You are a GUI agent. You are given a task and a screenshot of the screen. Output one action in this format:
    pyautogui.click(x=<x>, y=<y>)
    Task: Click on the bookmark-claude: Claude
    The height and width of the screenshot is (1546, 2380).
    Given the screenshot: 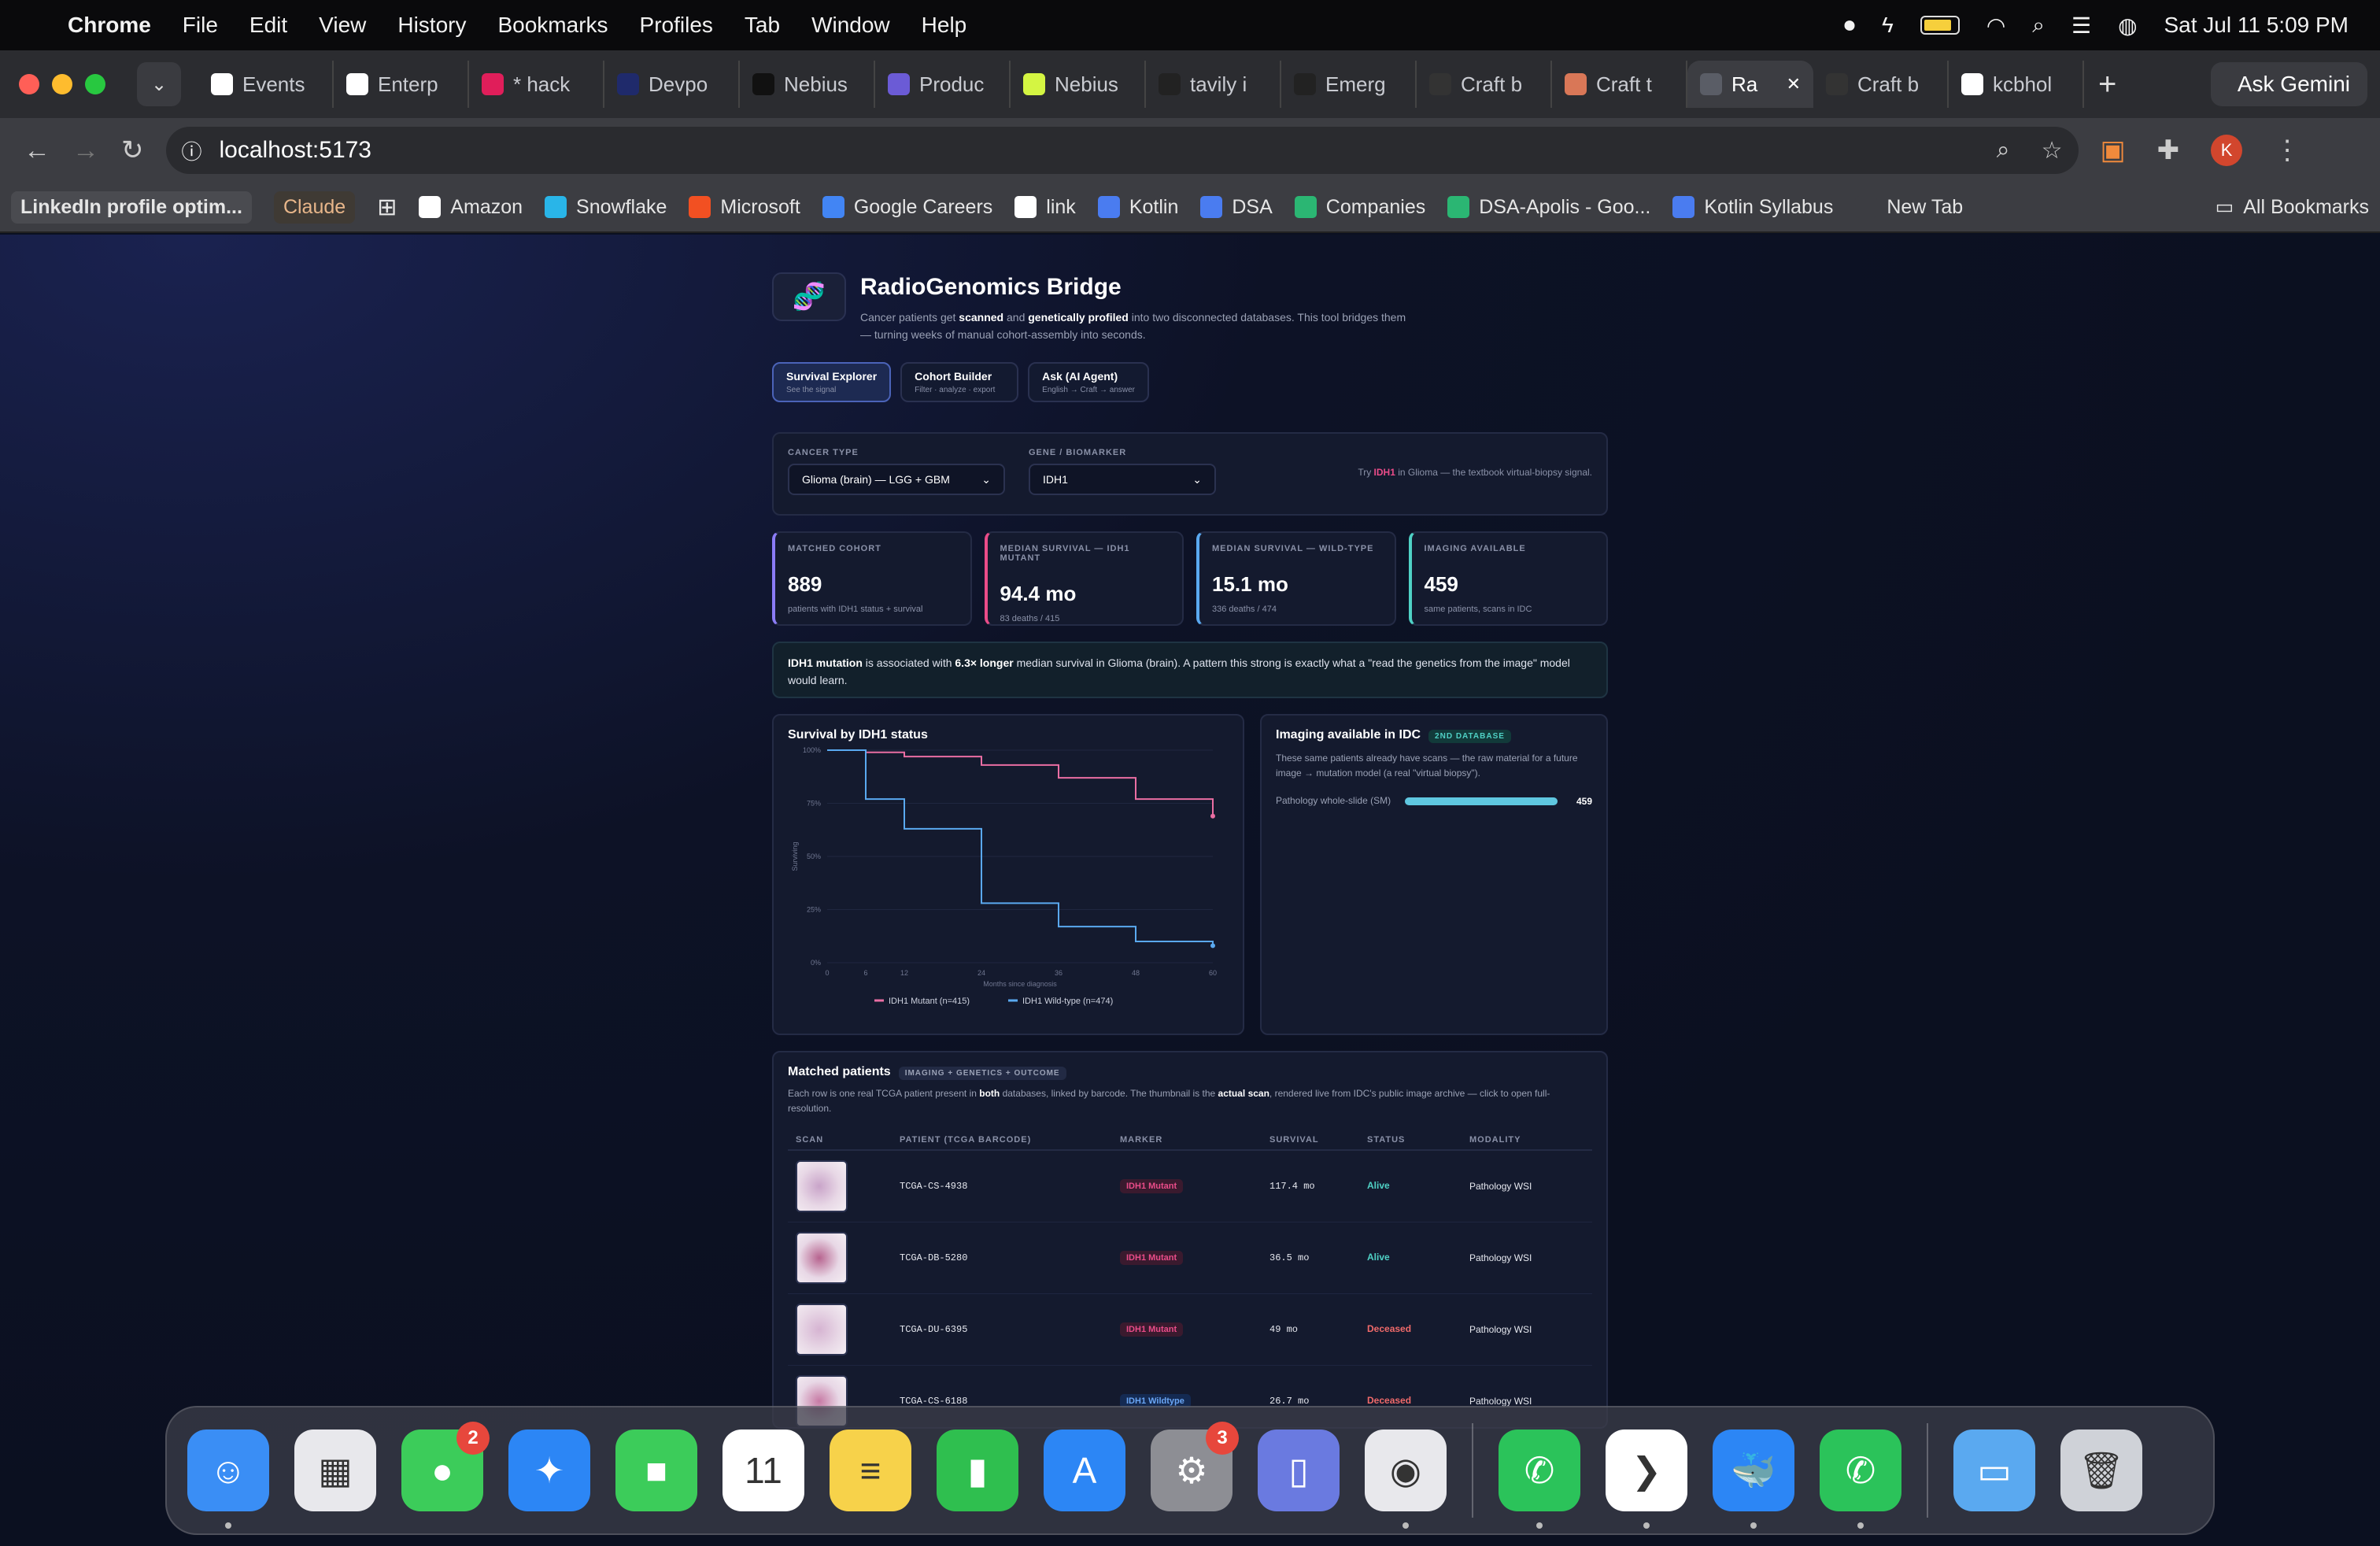 What is the action you would take?
    pyautogui.click(x=314, y=207)
    